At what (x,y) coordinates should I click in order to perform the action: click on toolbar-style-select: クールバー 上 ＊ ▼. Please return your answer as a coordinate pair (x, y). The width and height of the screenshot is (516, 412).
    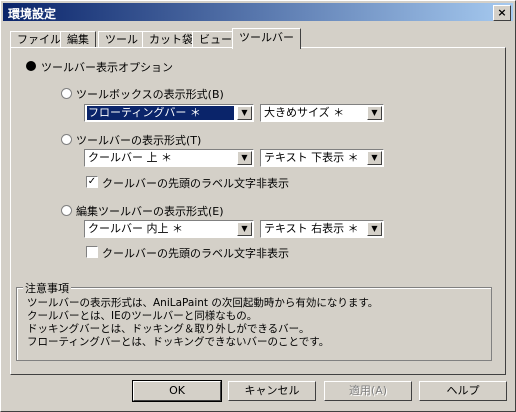
    Looking at the image, I should click on (169, 158).